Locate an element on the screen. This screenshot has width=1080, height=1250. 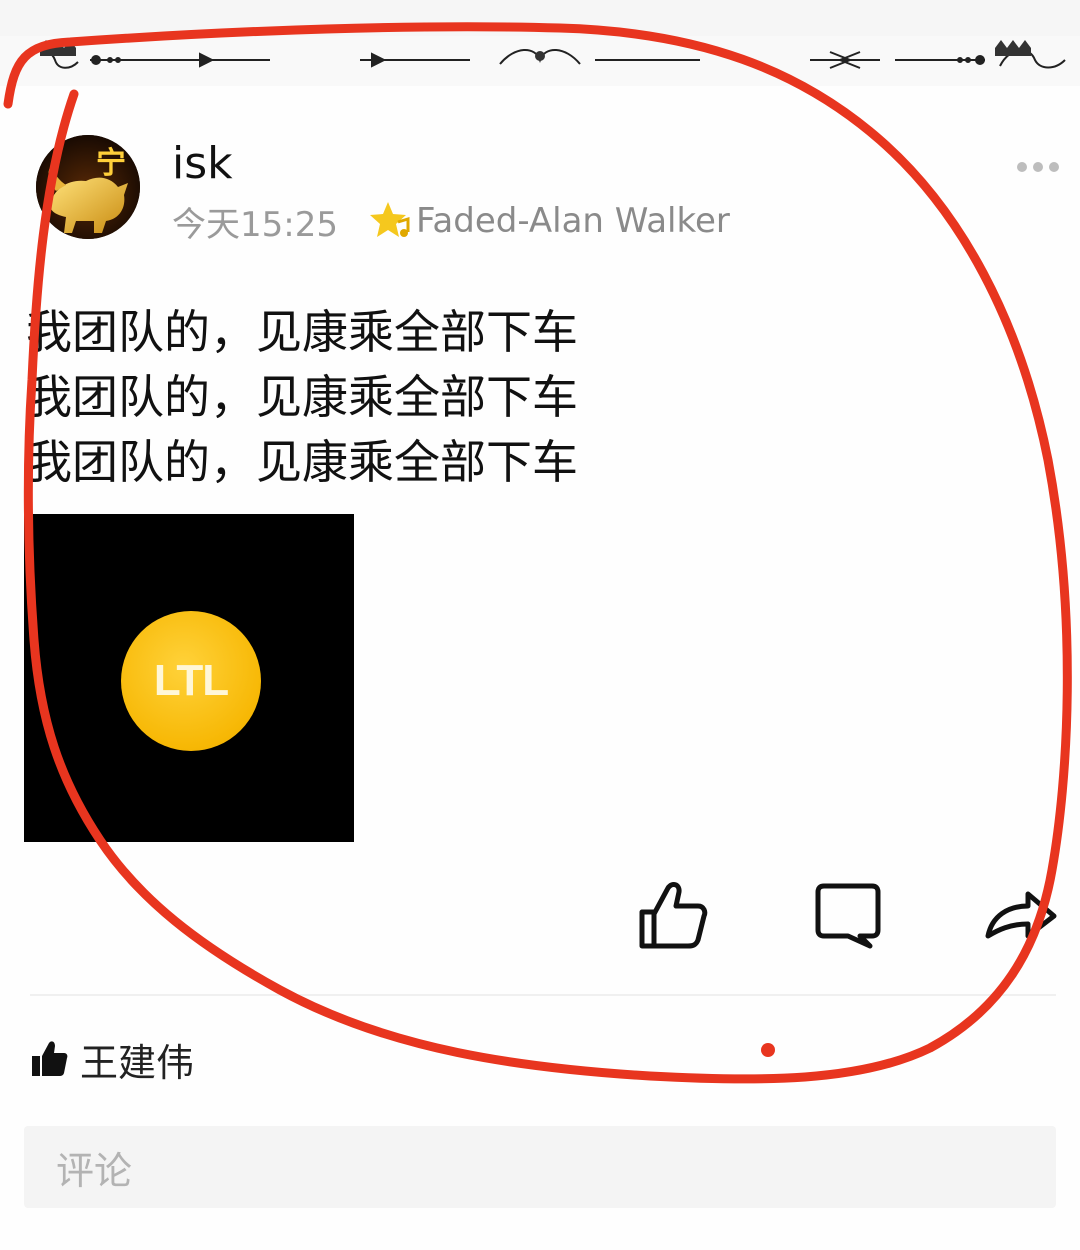
liker-name: 王建伟 is located at coordinates (137, 1059).